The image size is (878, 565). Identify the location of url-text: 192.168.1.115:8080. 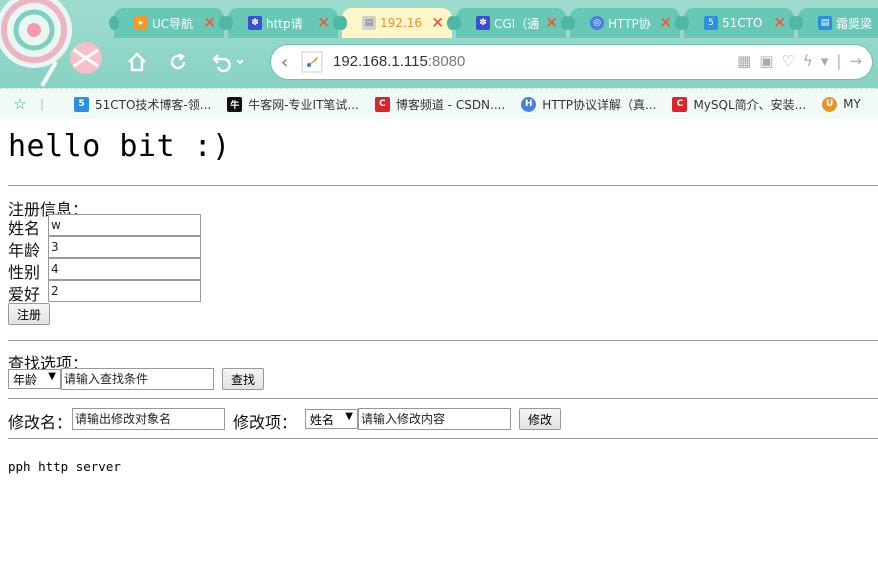
(399, 61).